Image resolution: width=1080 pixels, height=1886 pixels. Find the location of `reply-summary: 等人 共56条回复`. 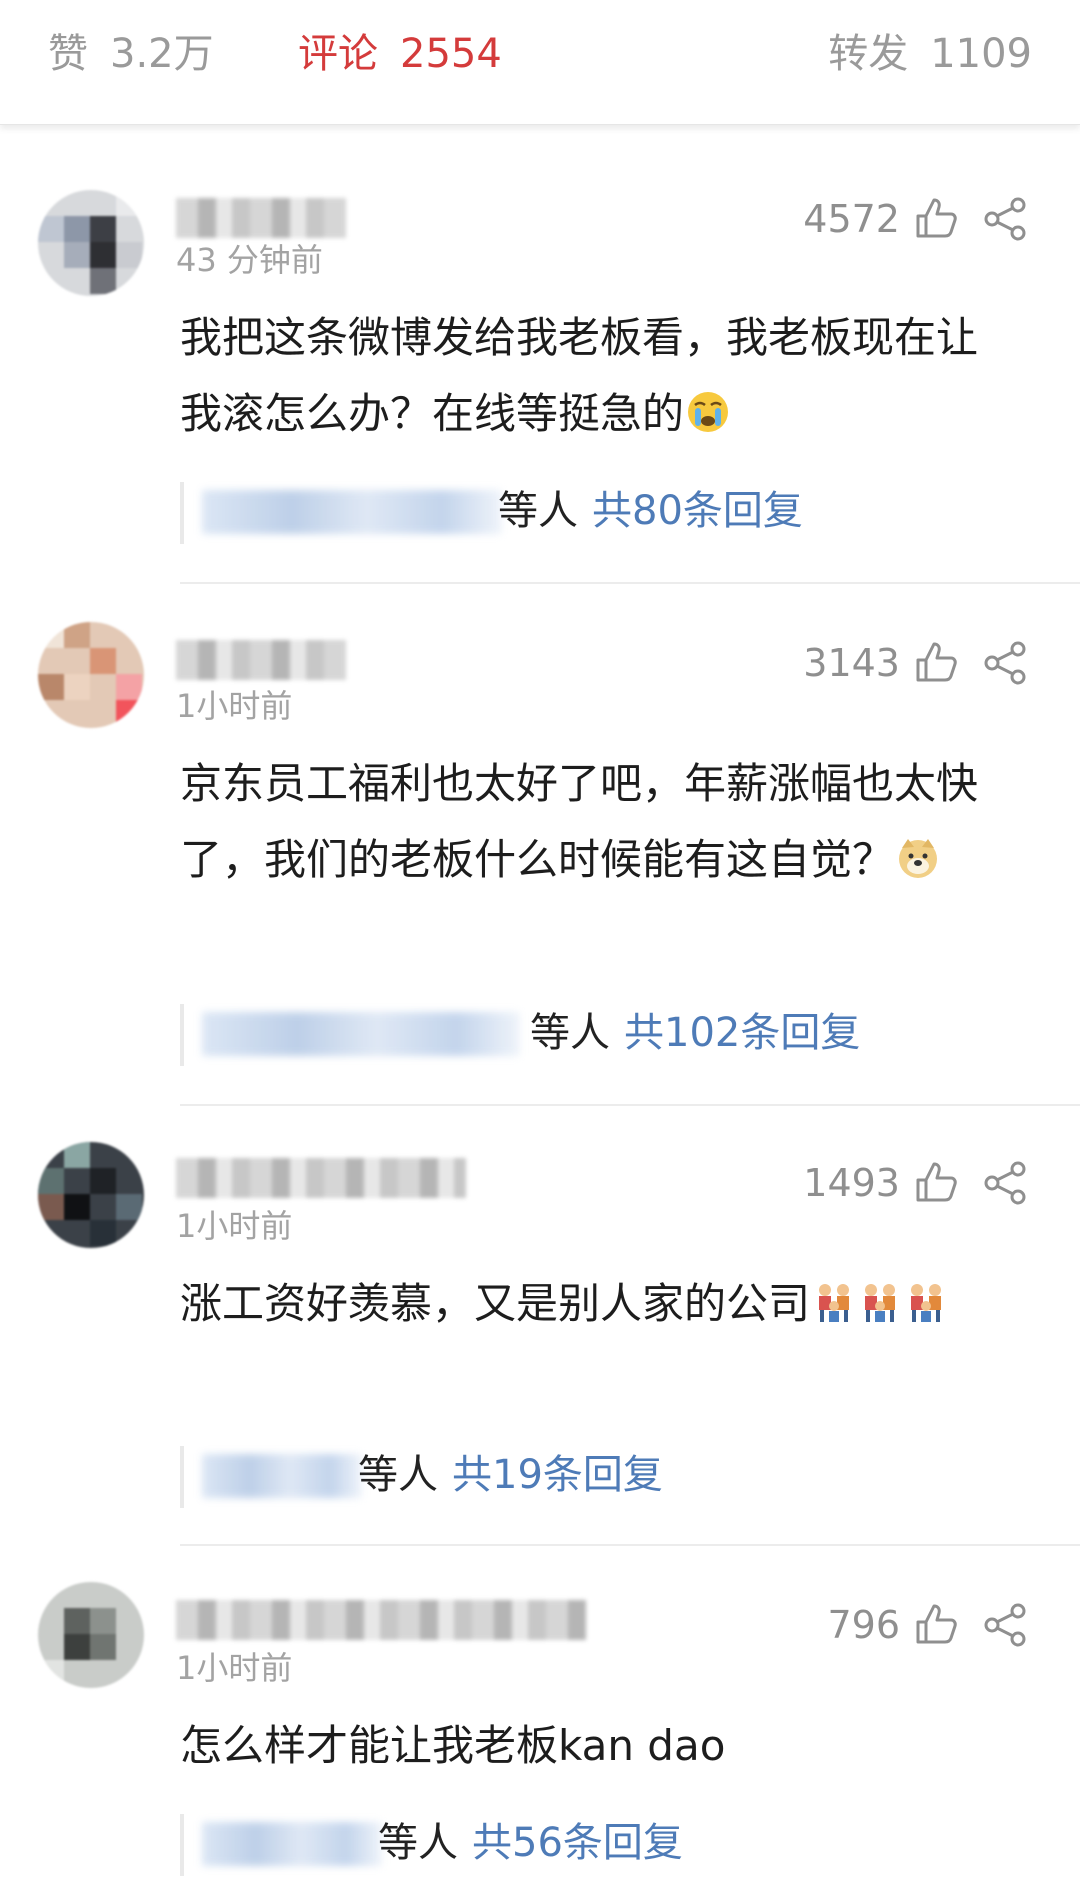

reply-summary: 等人 共56条回复 is located at coordinates (530, 1843).